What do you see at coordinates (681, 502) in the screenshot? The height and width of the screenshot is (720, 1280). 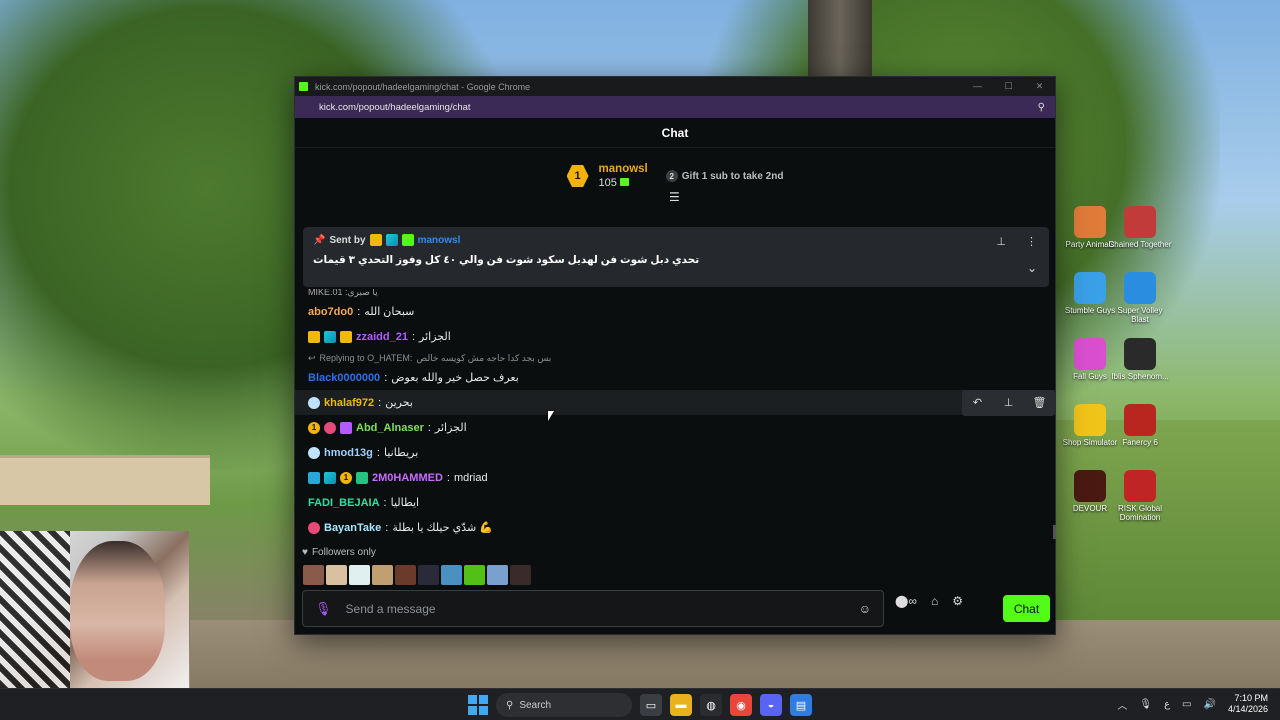 I see `chat-message: FADI_BEJAIA: ايطاليا` at bounding box center [681, 502].